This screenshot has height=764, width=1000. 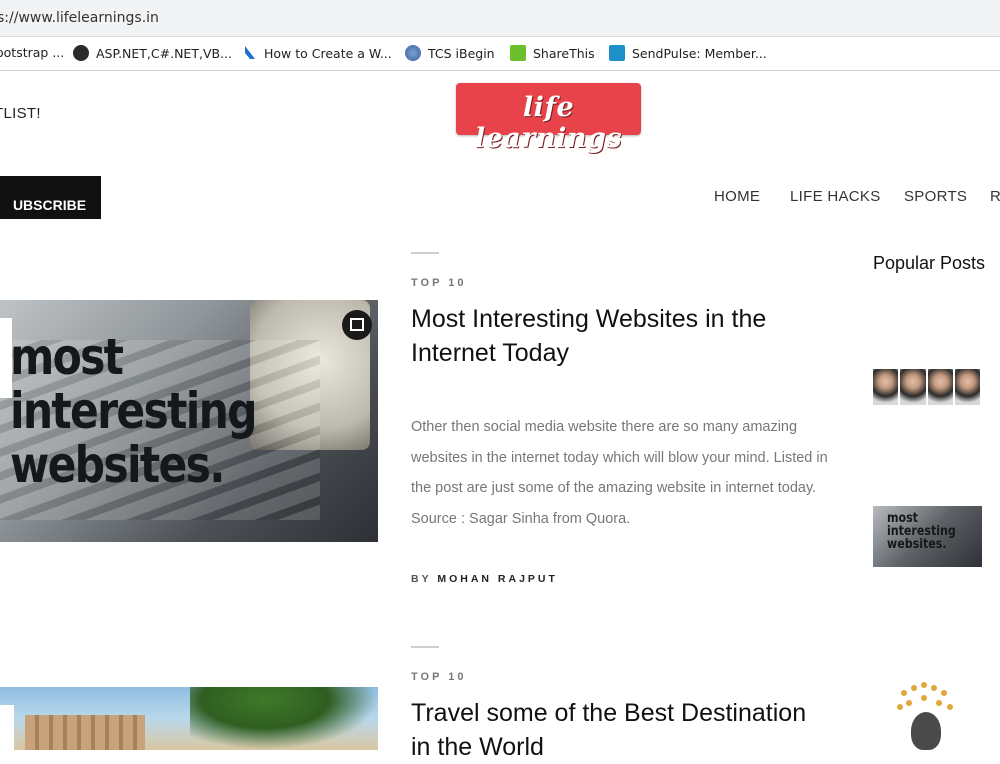 What do you see at coordinates (995, 196) in the screenshot?
I see `nav-item-more: R` at bounding box center [995, 196].